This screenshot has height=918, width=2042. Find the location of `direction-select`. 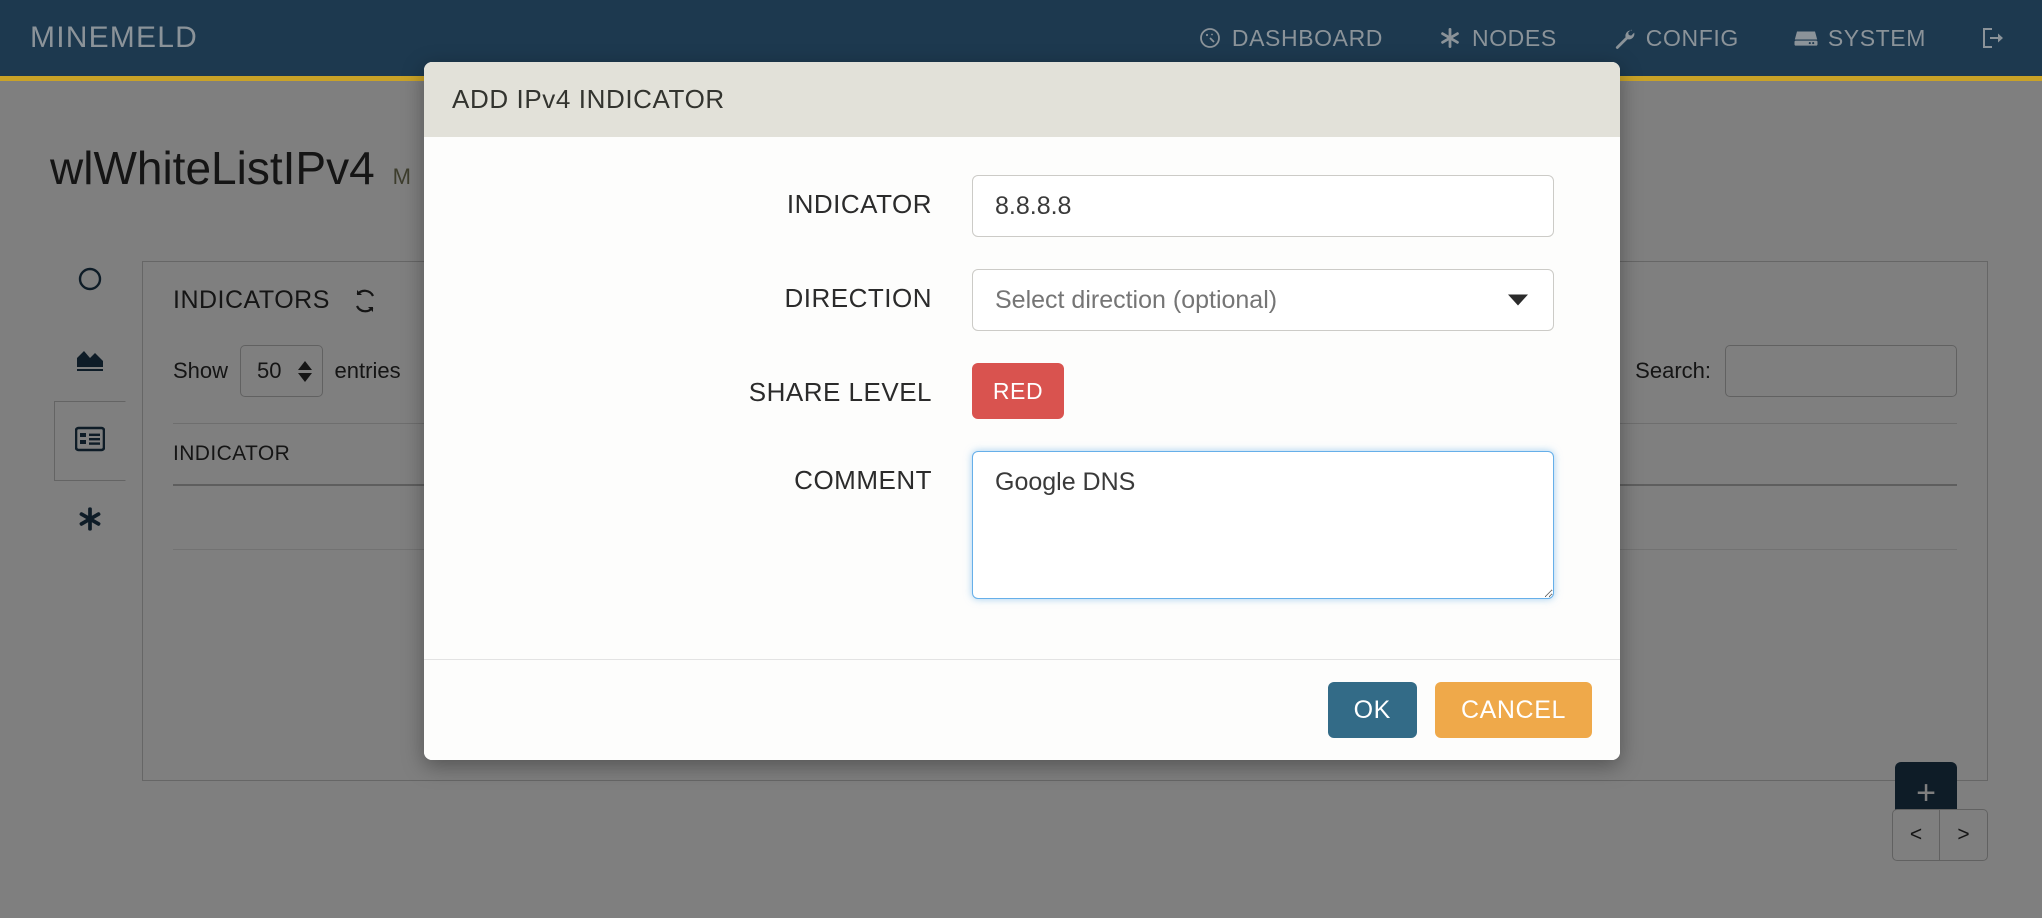

direction-select is located at coordinates (1263, 300).